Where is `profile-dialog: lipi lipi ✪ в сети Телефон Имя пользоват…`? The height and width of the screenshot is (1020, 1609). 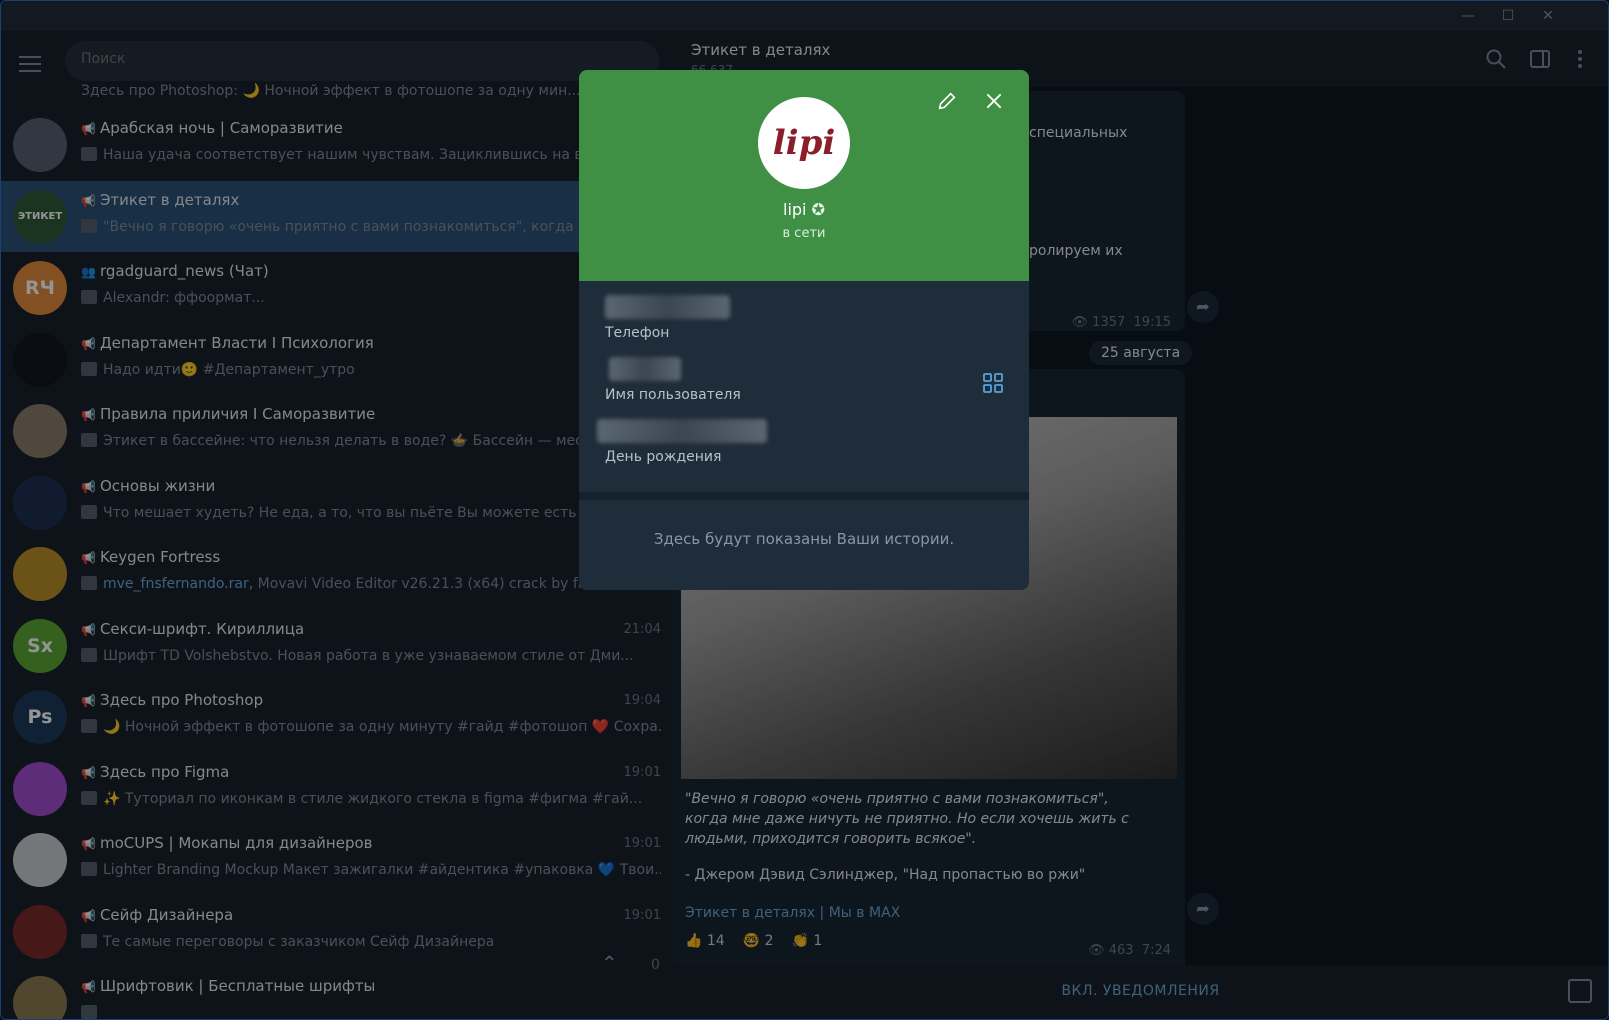
profile-dialog: lipi lipi ✪ в сети Телефон Имя пользоват… is located at coordinates (804, 330).